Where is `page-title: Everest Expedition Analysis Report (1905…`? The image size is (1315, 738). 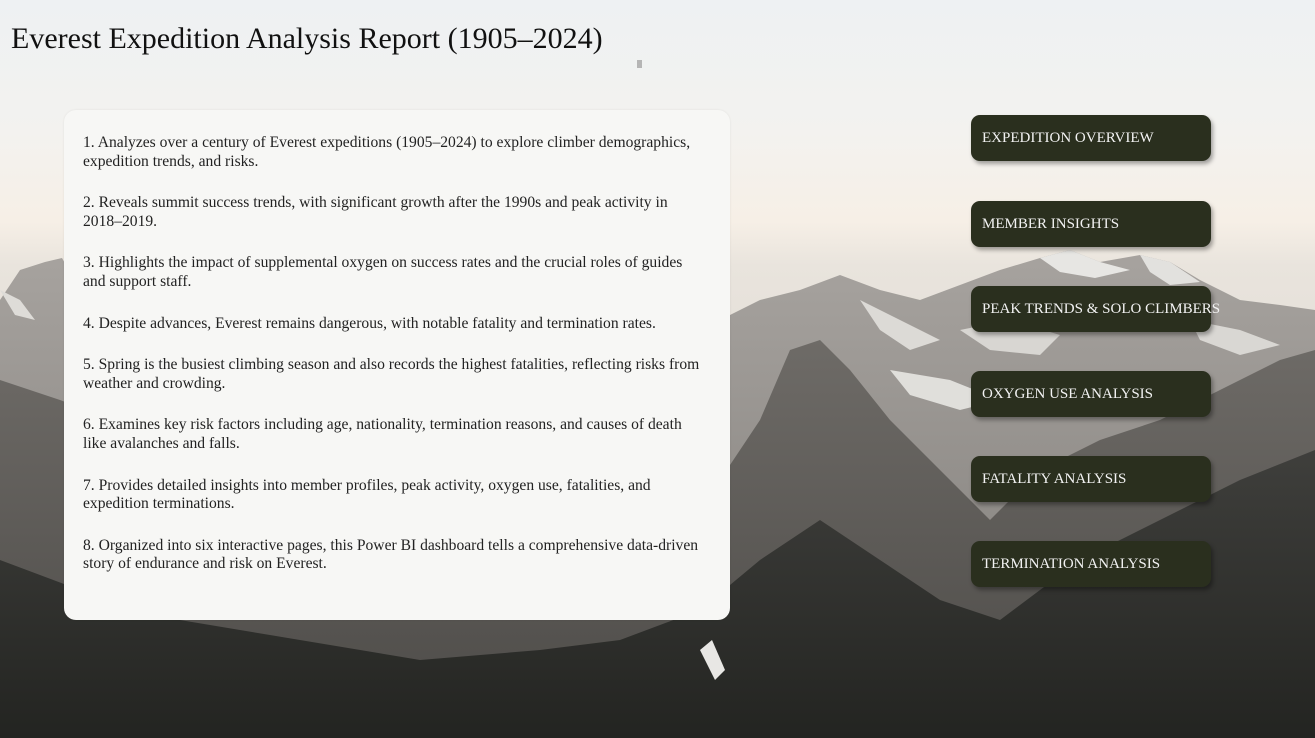
page-title: Everest Expedition Analysis Report (1905… is located at coordinates (307, 38).